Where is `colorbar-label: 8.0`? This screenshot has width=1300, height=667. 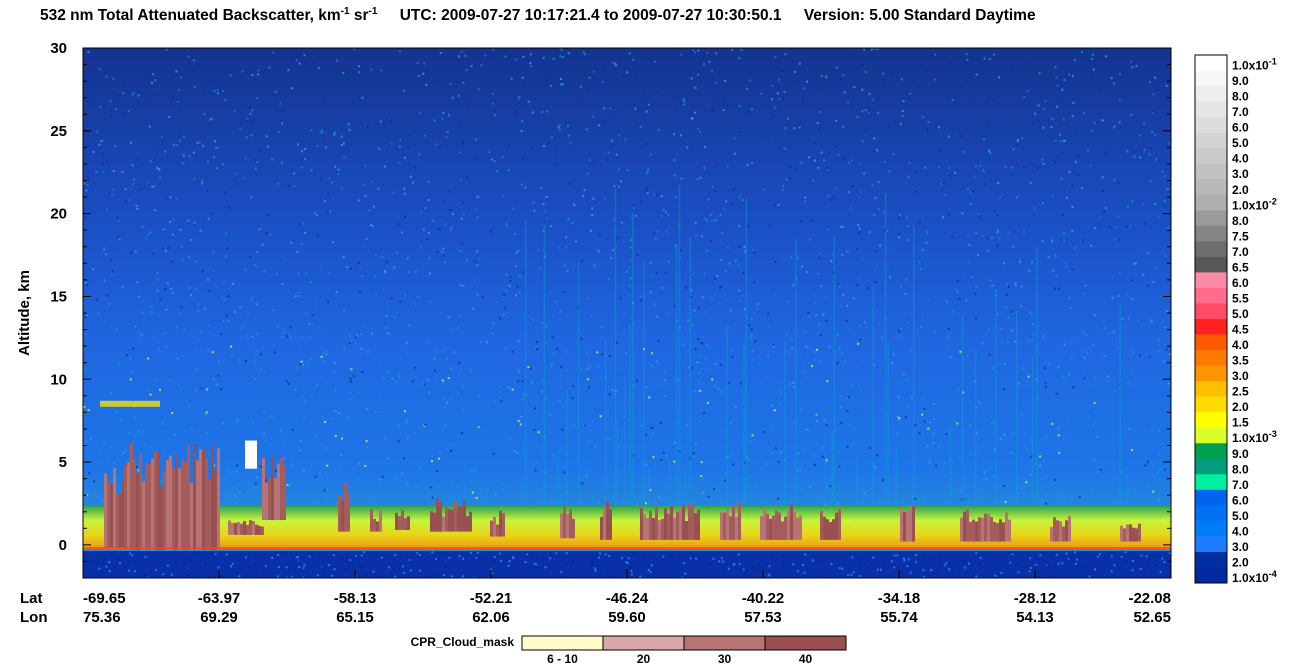 colorbar-label: 8.0 is located at coordinates (1240, 221).